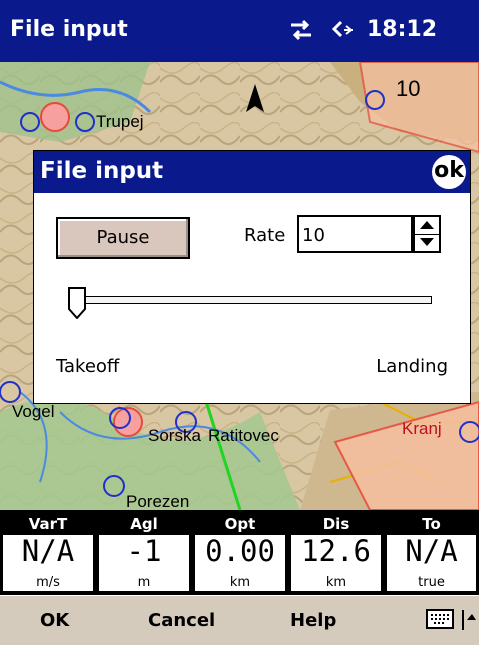  I want to click on map-scale-label: 10, so click(408, 88).